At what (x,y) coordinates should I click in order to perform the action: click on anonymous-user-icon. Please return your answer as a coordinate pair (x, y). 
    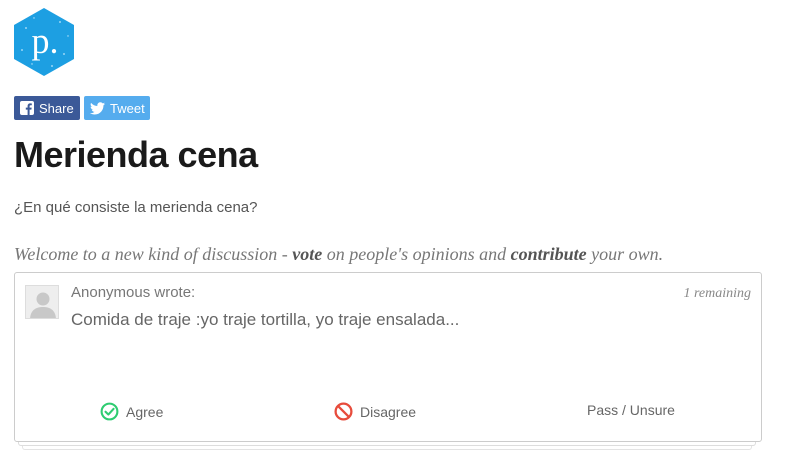
    Looking at the image, I should click on (42, 302).